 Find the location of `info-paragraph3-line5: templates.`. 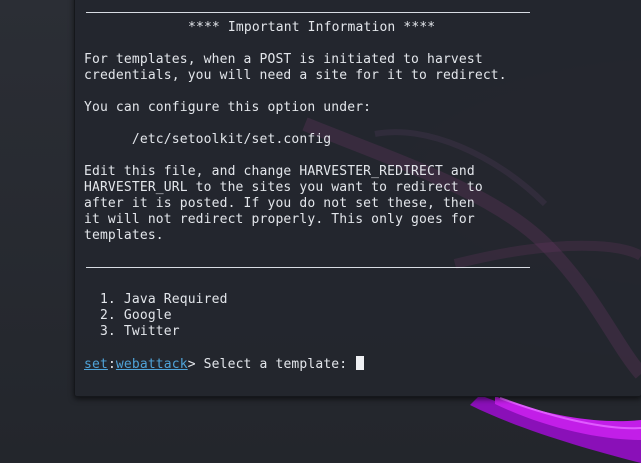

info-paragraph3-line5: templates. is located at coordinates (124, 235).